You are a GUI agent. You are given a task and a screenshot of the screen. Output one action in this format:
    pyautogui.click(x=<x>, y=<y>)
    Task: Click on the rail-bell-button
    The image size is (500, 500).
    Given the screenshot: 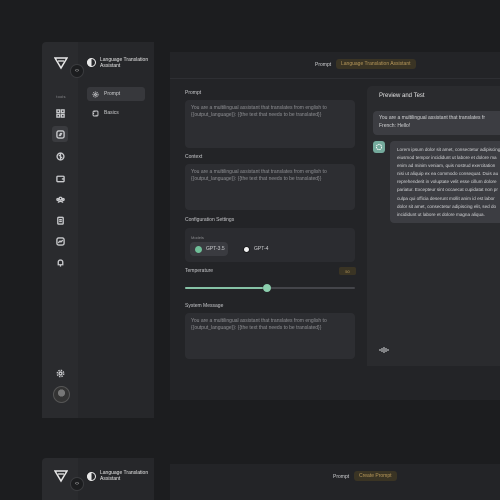 What is the action you would take?
    pyautogui.click(x=60, y=262)
    